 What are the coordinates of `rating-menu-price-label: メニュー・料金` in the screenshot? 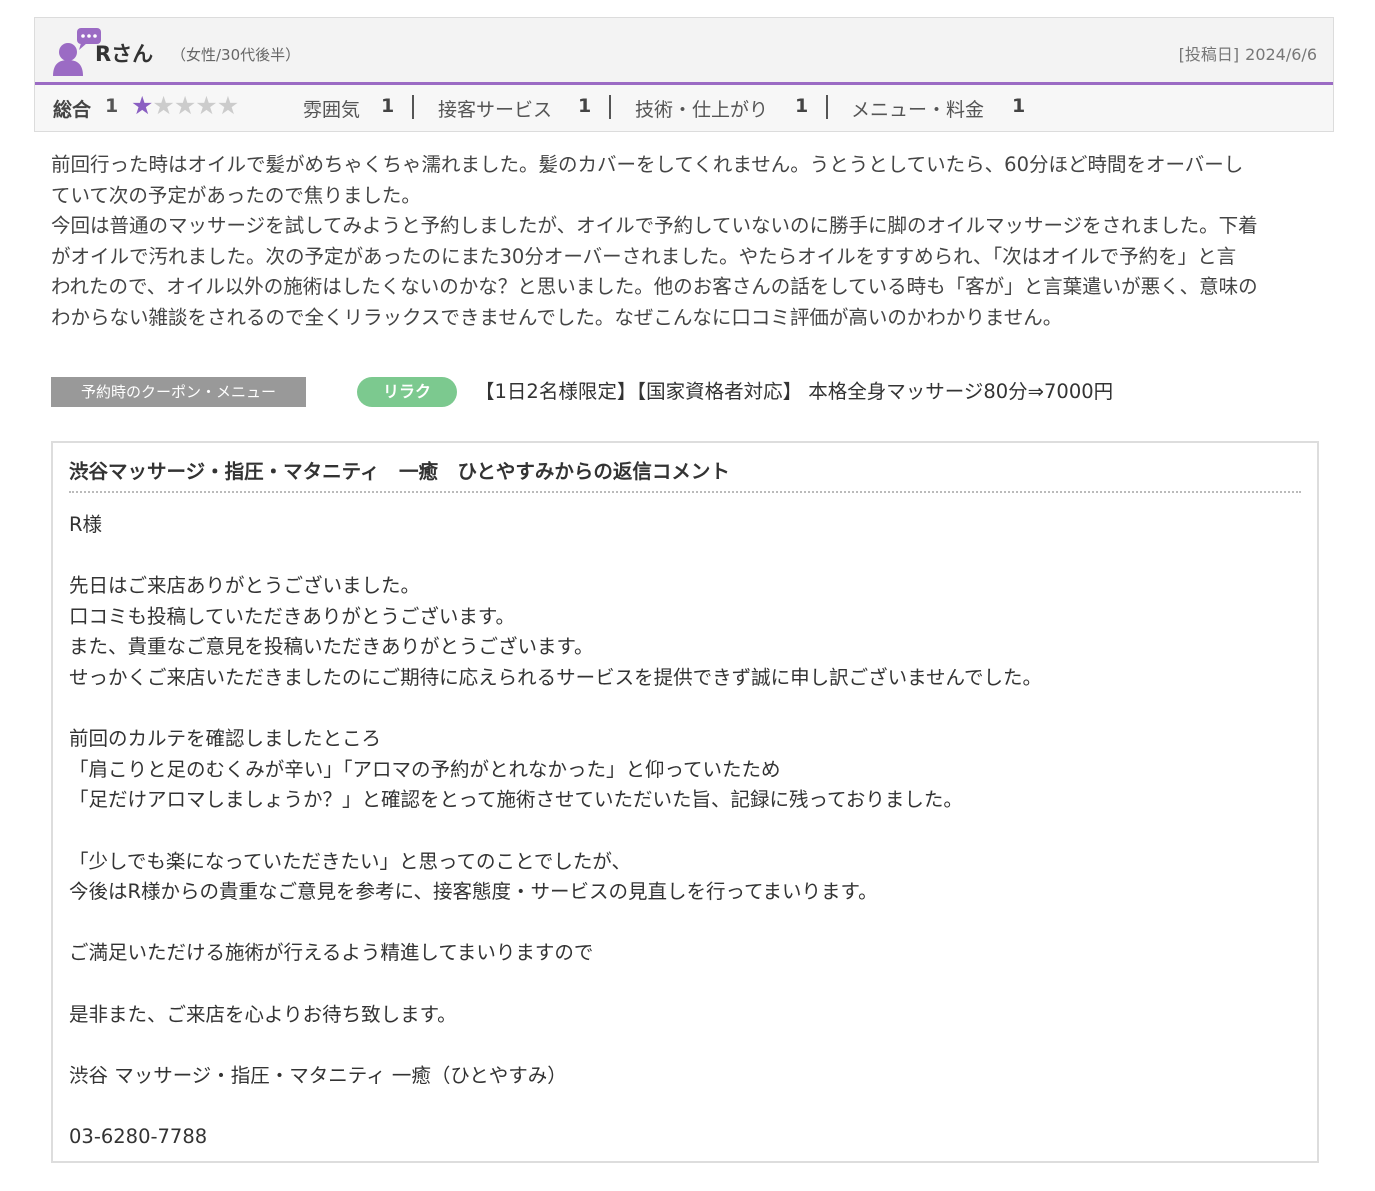 It's located at (918, 110).